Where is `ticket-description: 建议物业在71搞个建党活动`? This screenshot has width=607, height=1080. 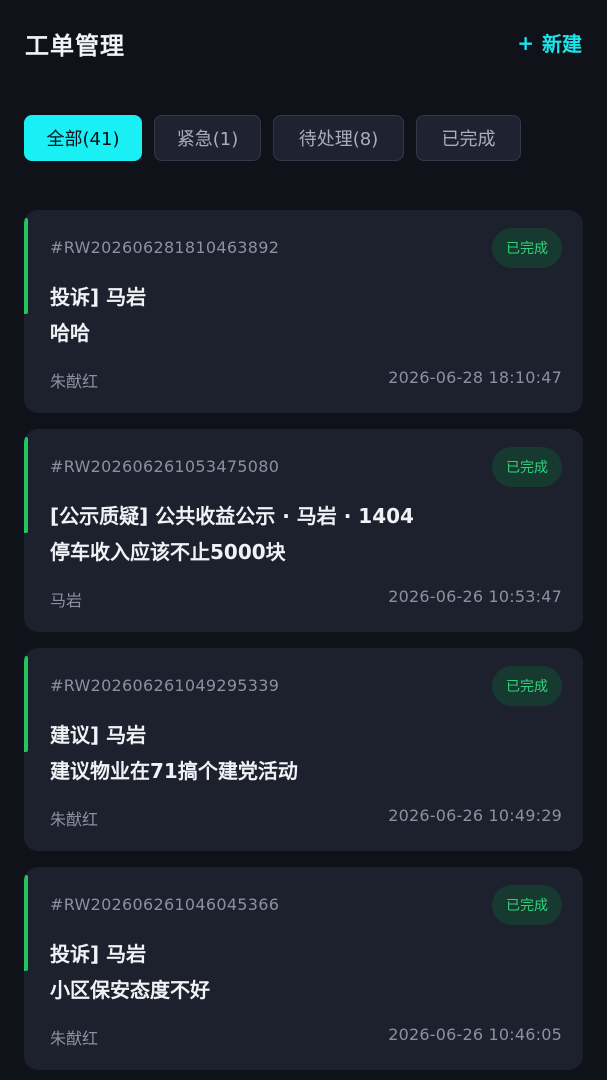 ticket-description: 建议物业在71搞个建党活动 is located at coordinates (174, 771).